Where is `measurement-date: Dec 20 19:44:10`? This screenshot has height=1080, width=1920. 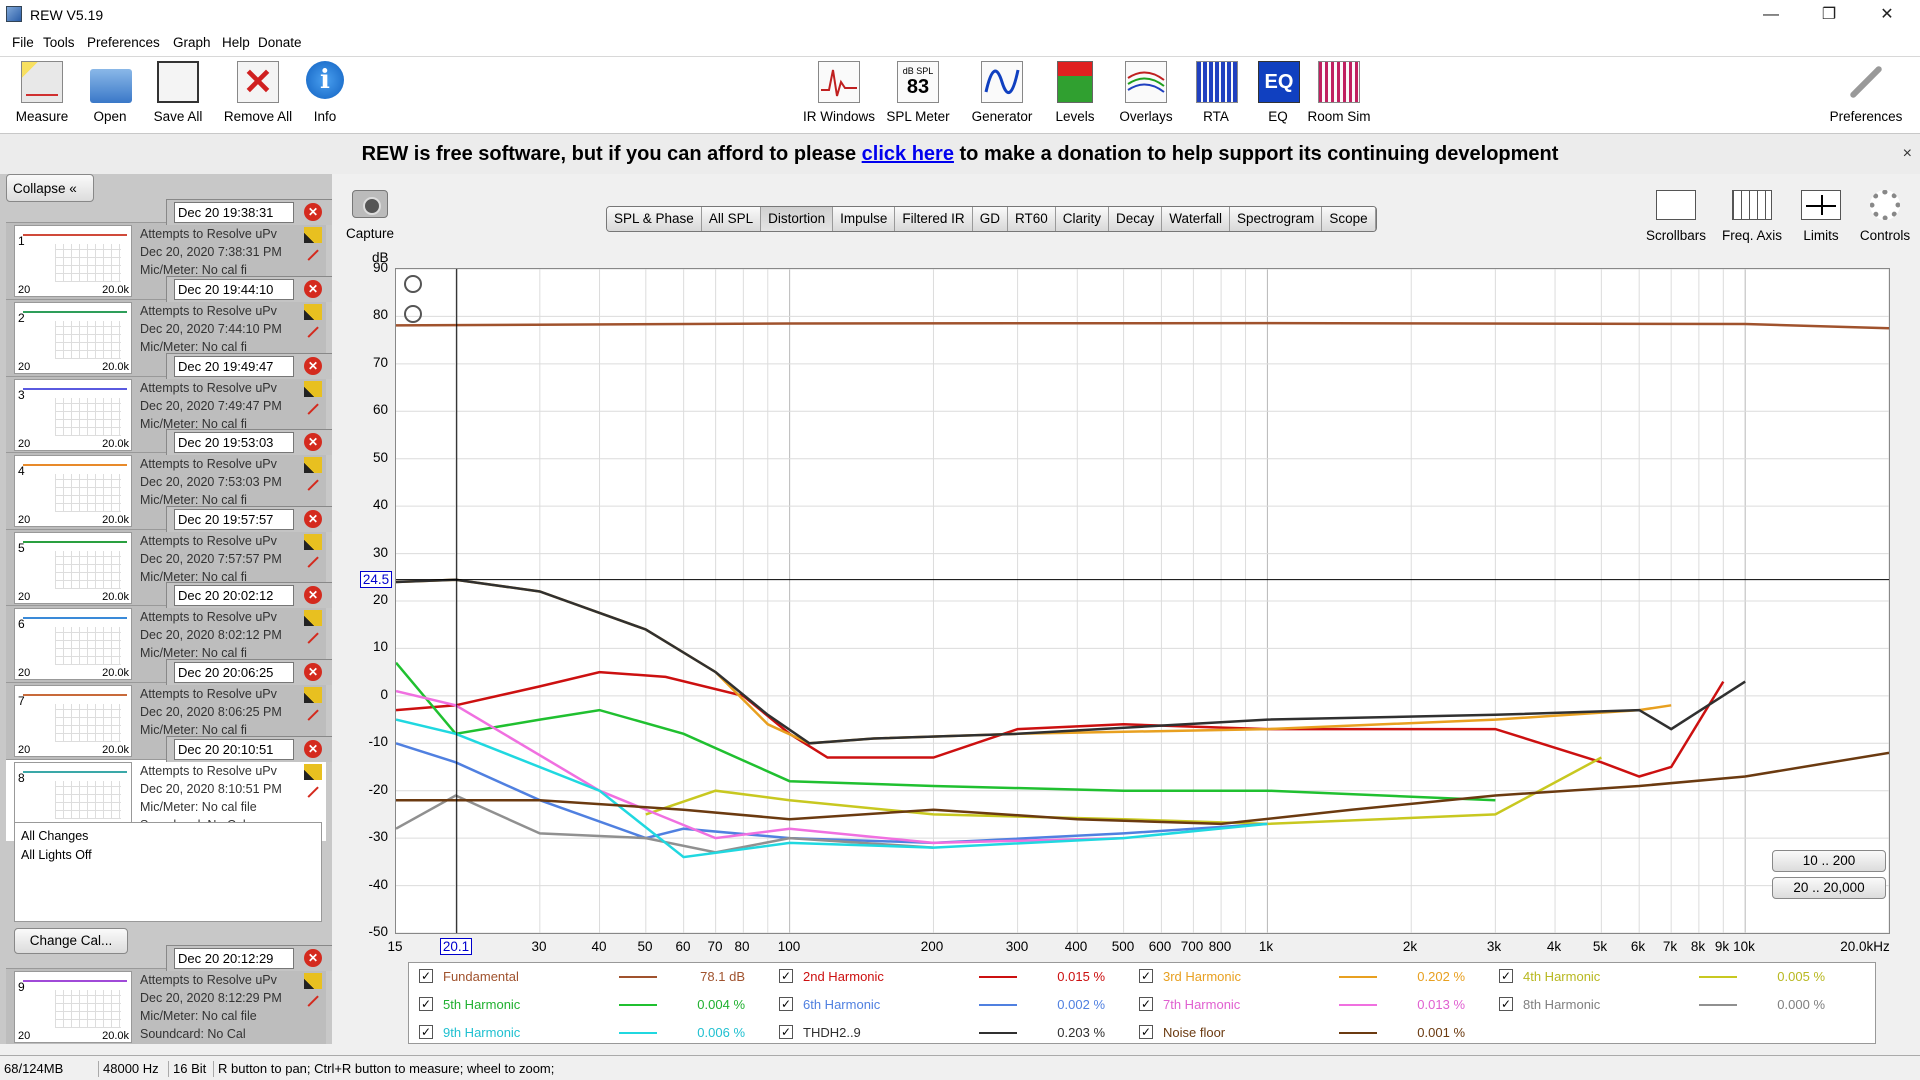
measurement-date: Dec 20 19:44:10 is located at coordinates (234, 289).